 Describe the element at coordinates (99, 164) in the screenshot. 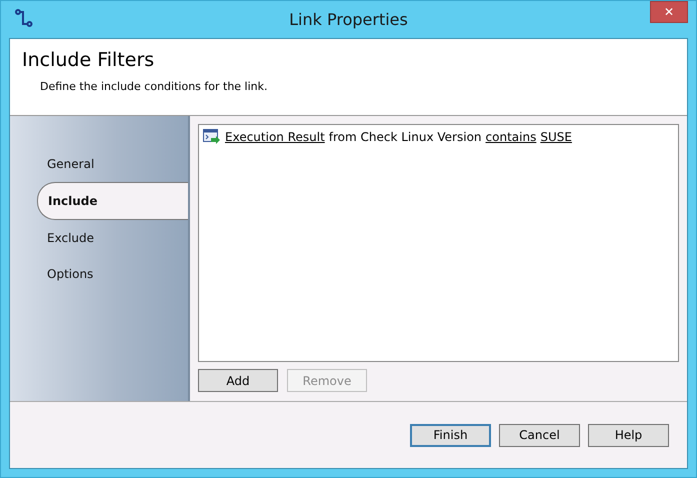

I see `sidebar-tab: General` at that location.